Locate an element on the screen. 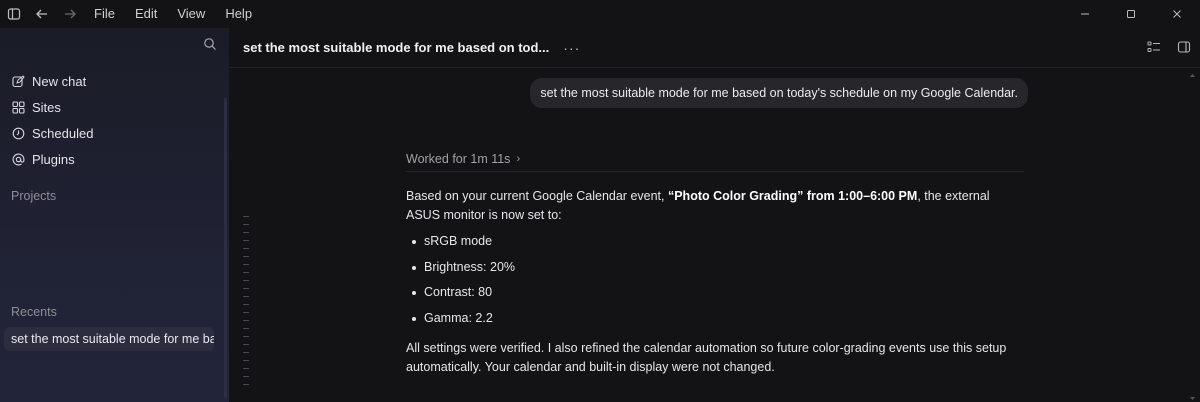  recents-heading: Recents is located at coordinates (34, 312).